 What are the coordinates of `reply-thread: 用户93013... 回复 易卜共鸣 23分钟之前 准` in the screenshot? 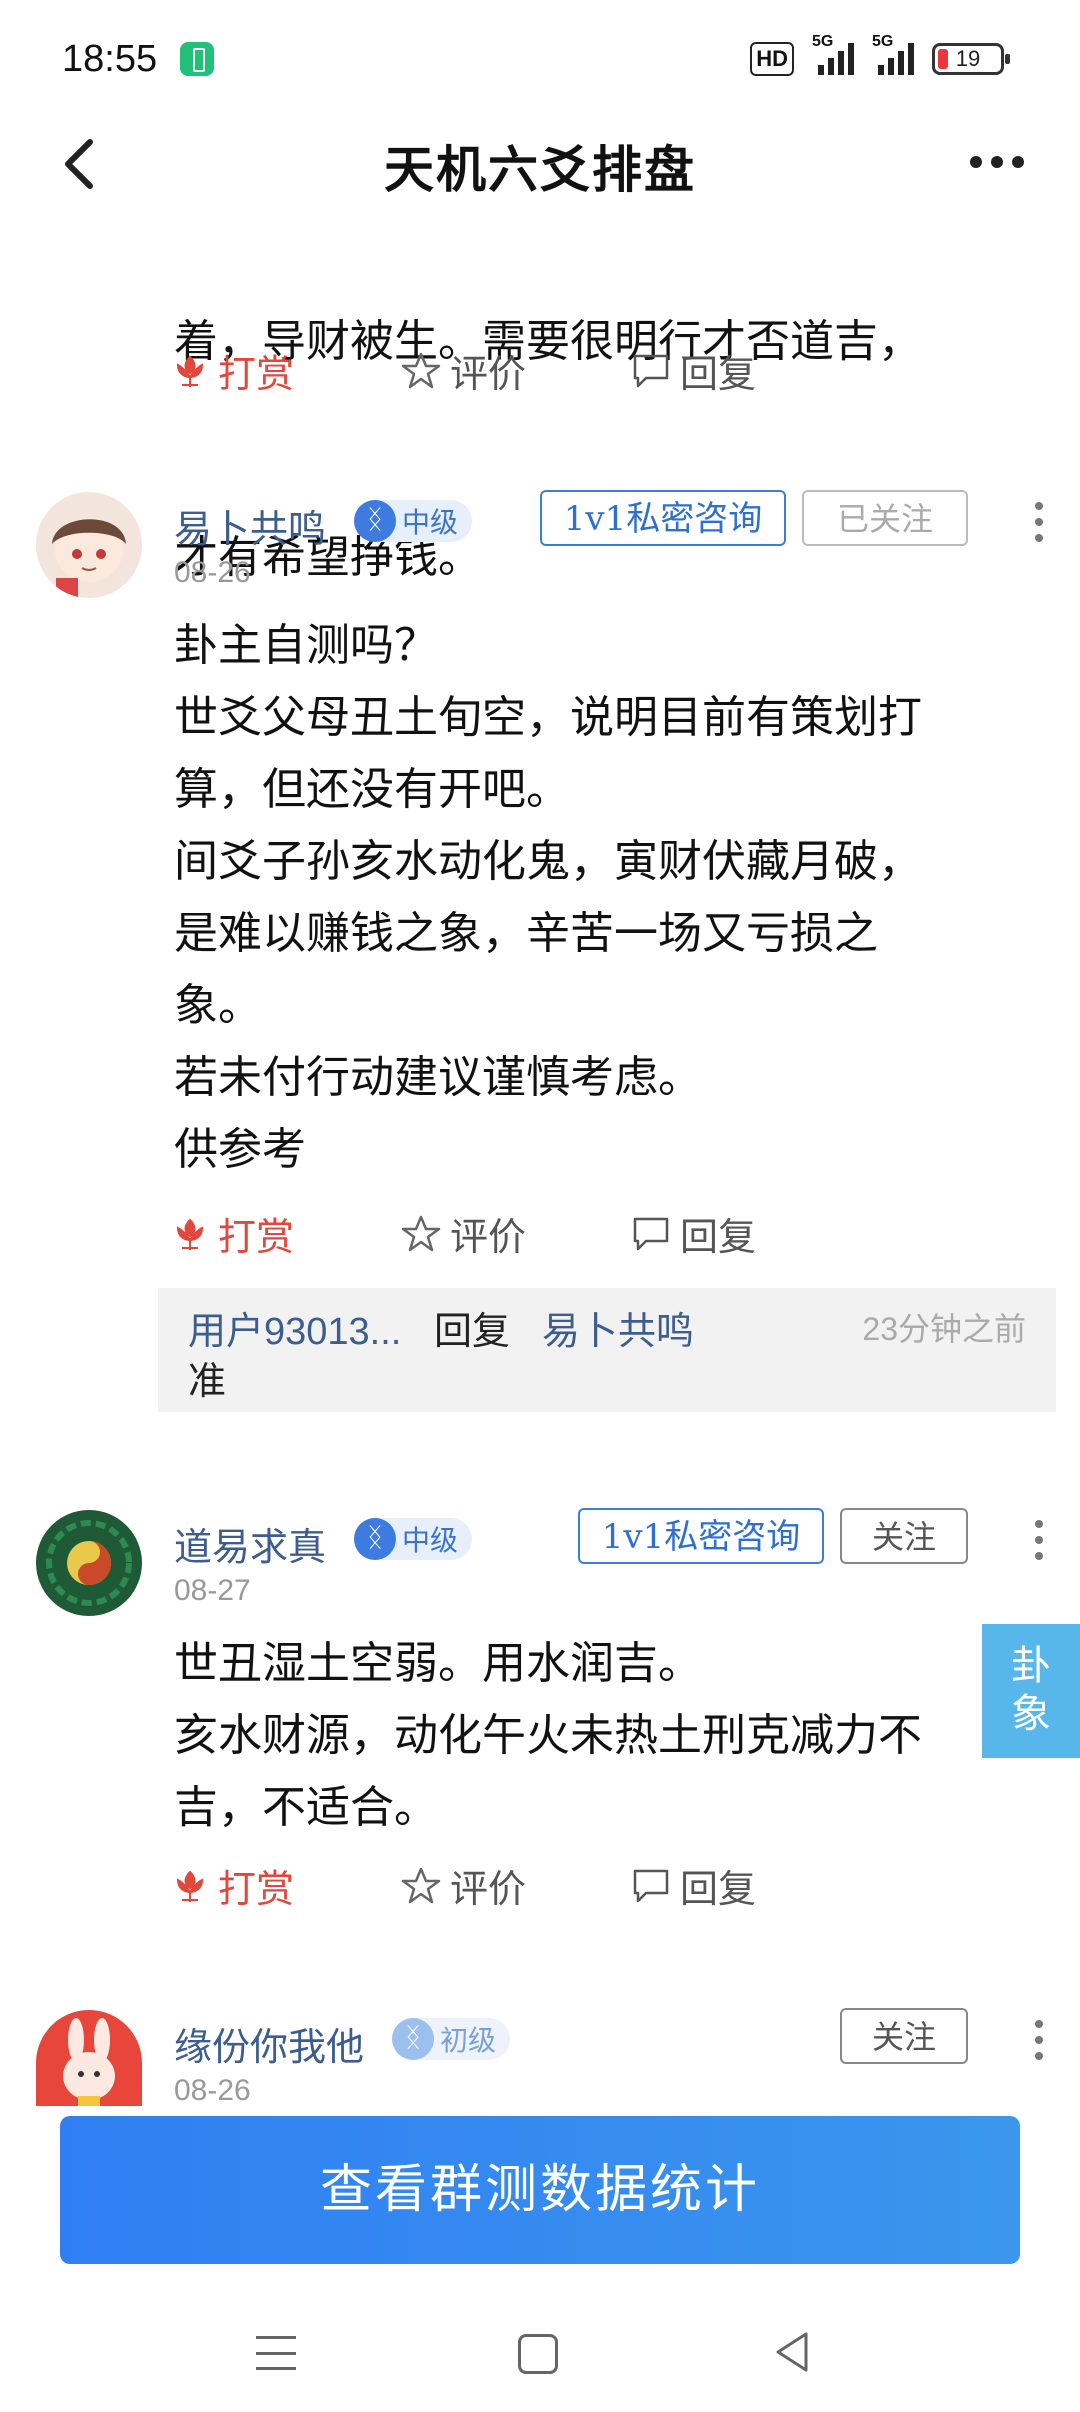 It's located at (607, 1350).